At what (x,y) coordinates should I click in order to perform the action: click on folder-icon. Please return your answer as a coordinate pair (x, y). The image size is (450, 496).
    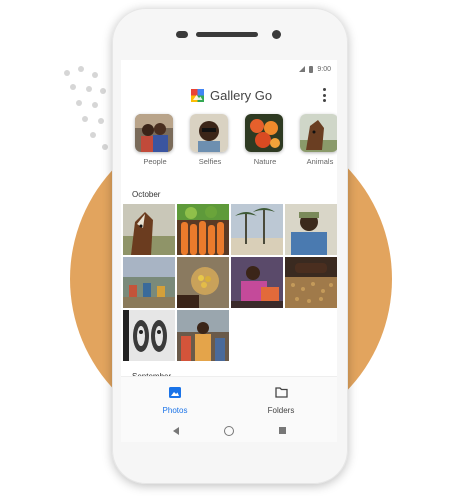
    Looking at the image, I should click on (281, 392).